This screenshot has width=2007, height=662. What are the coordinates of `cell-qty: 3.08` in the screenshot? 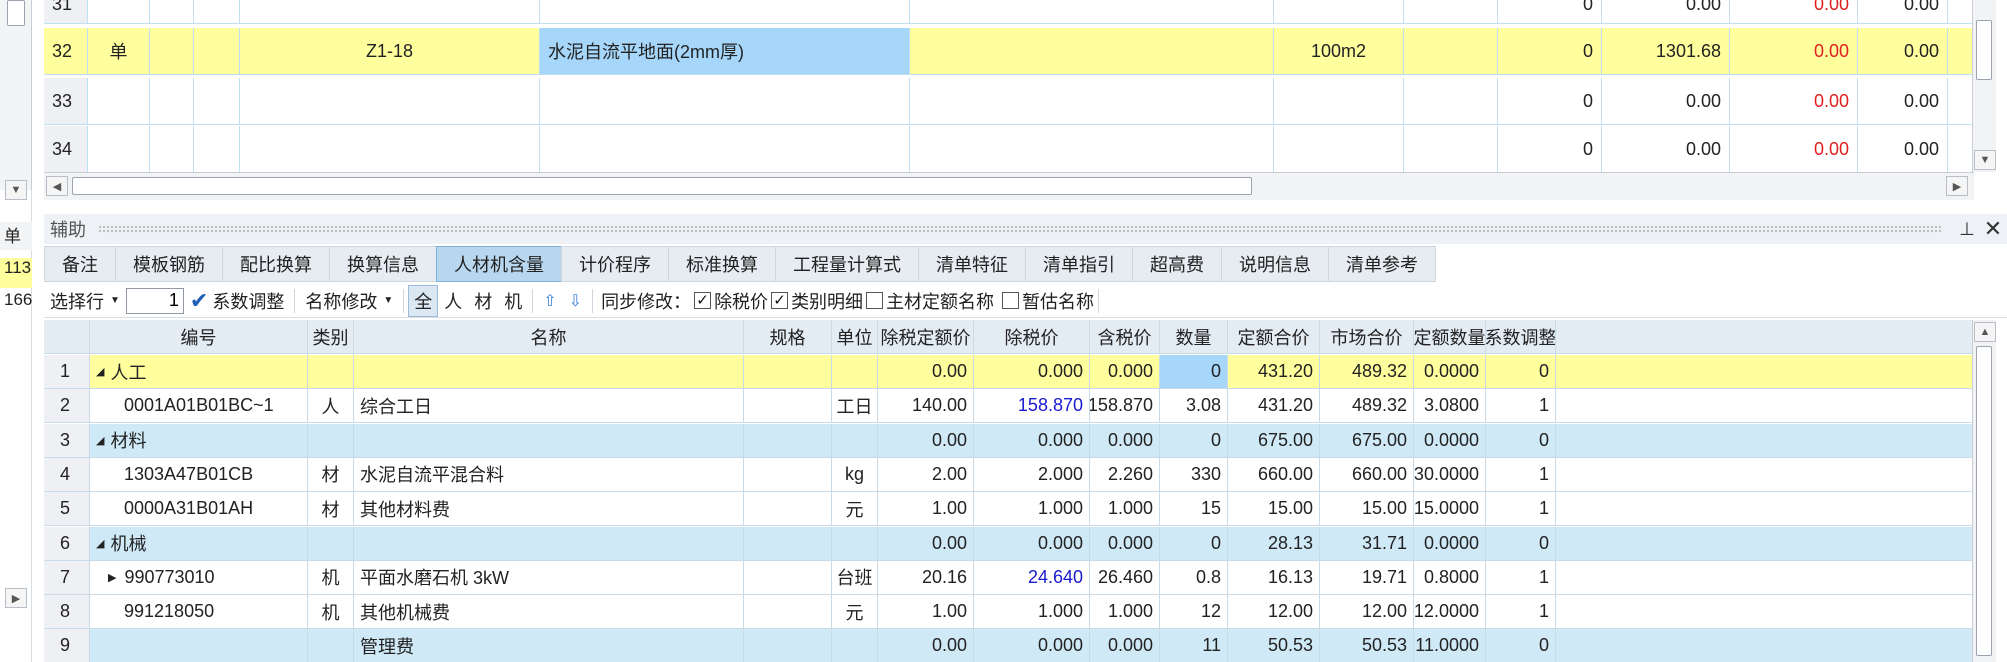 It's located at (1194, 406).